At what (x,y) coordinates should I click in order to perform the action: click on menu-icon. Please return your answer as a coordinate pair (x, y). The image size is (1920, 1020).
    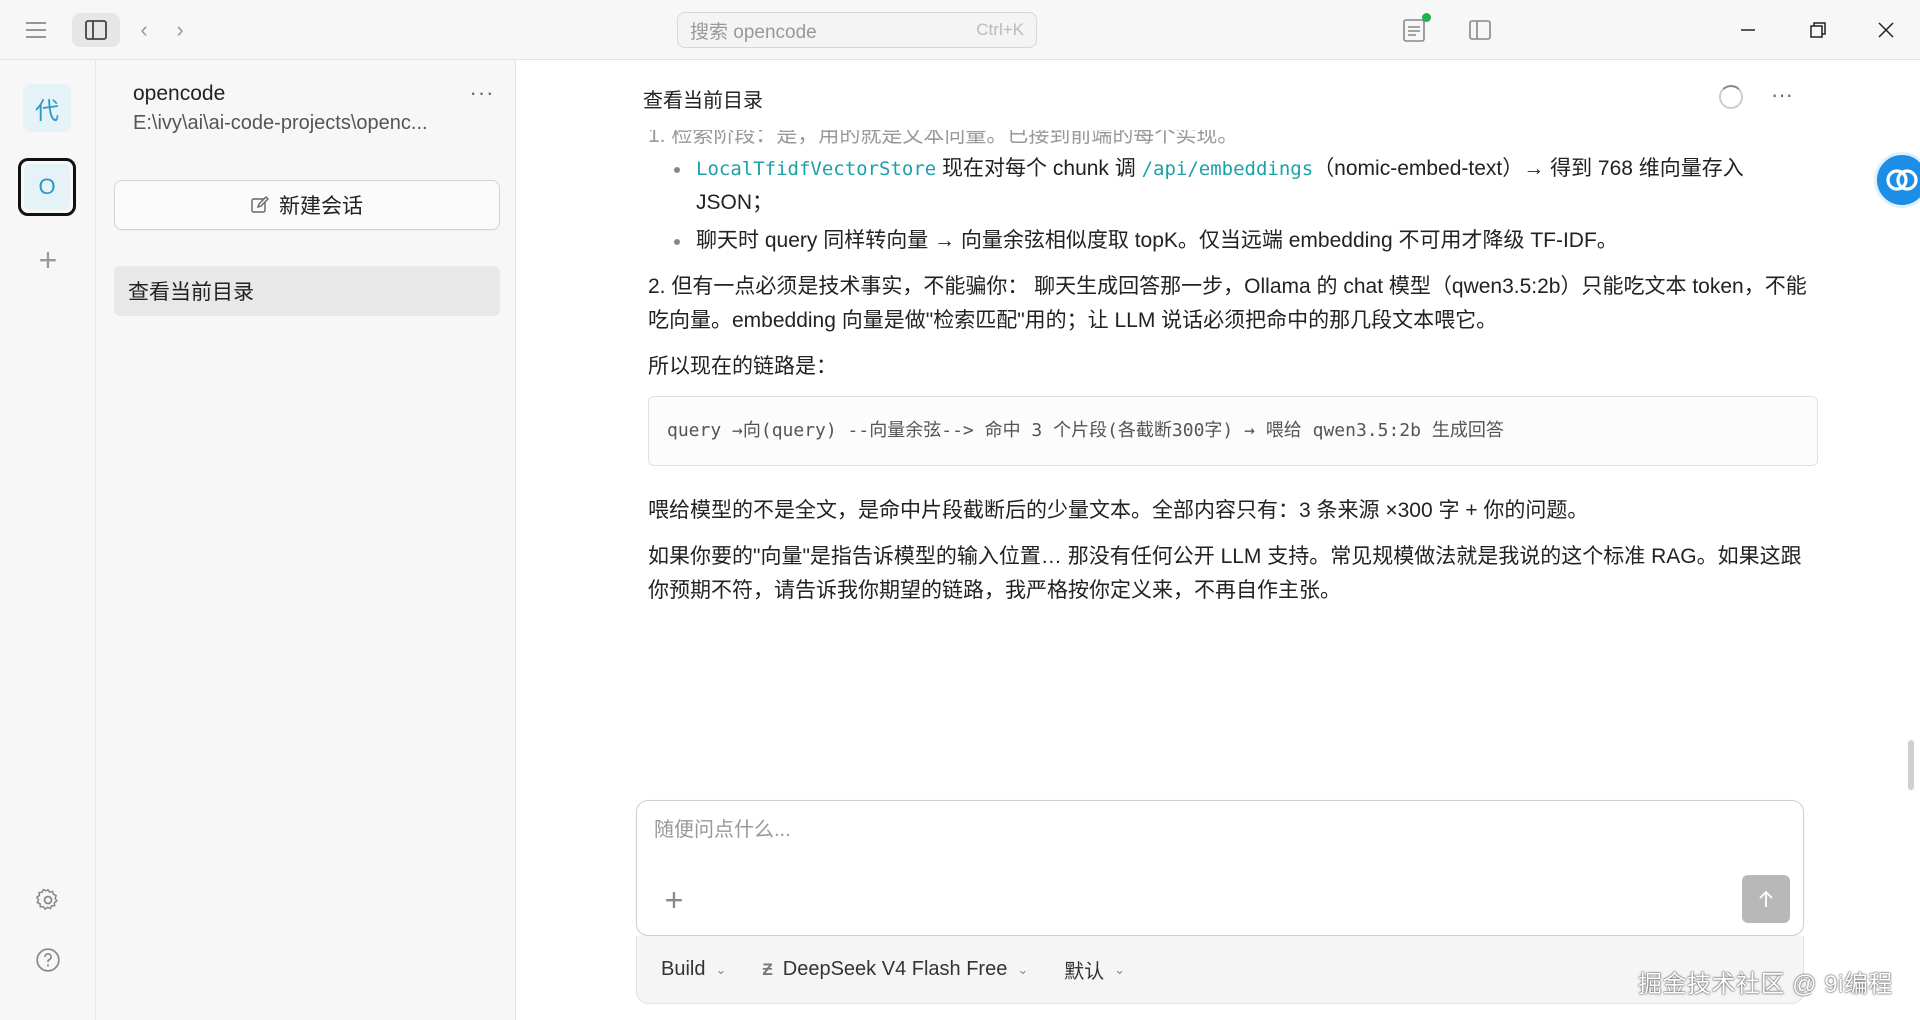
    Looking at the image, I should click on (36, 30).